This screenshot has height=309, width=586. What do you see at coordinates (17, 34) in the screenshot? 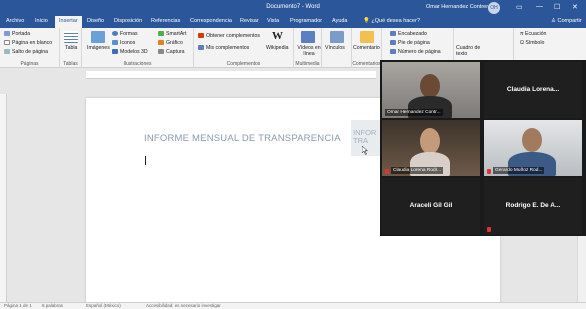
I see `portada-button: Portada` at bounding box center [17, 34].